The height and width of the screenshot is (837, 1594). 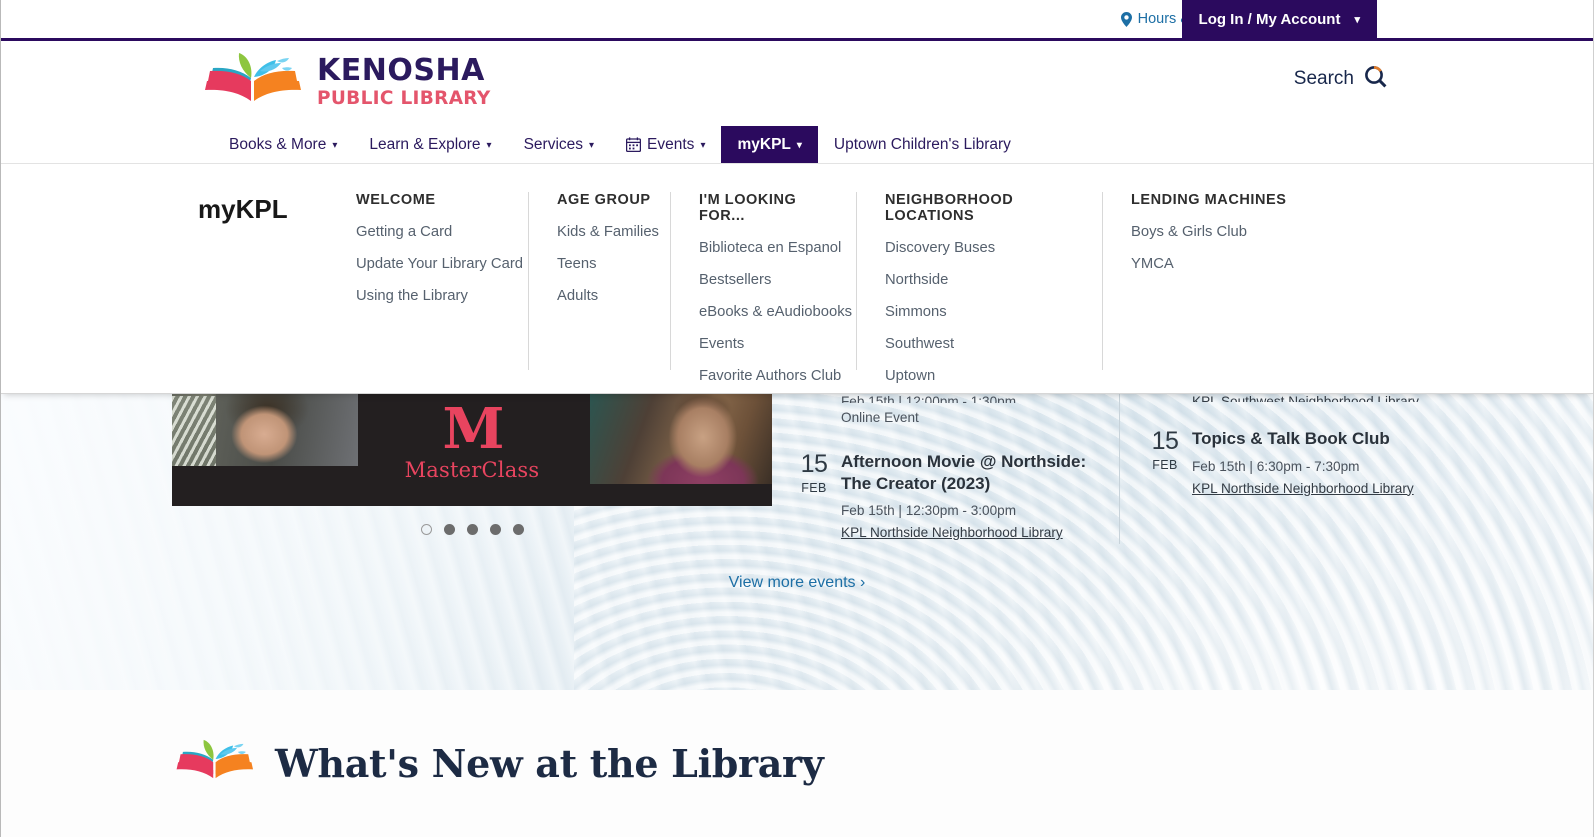 I want to click on megamenu-link-teens: Teens, so click(x=605, y=264).